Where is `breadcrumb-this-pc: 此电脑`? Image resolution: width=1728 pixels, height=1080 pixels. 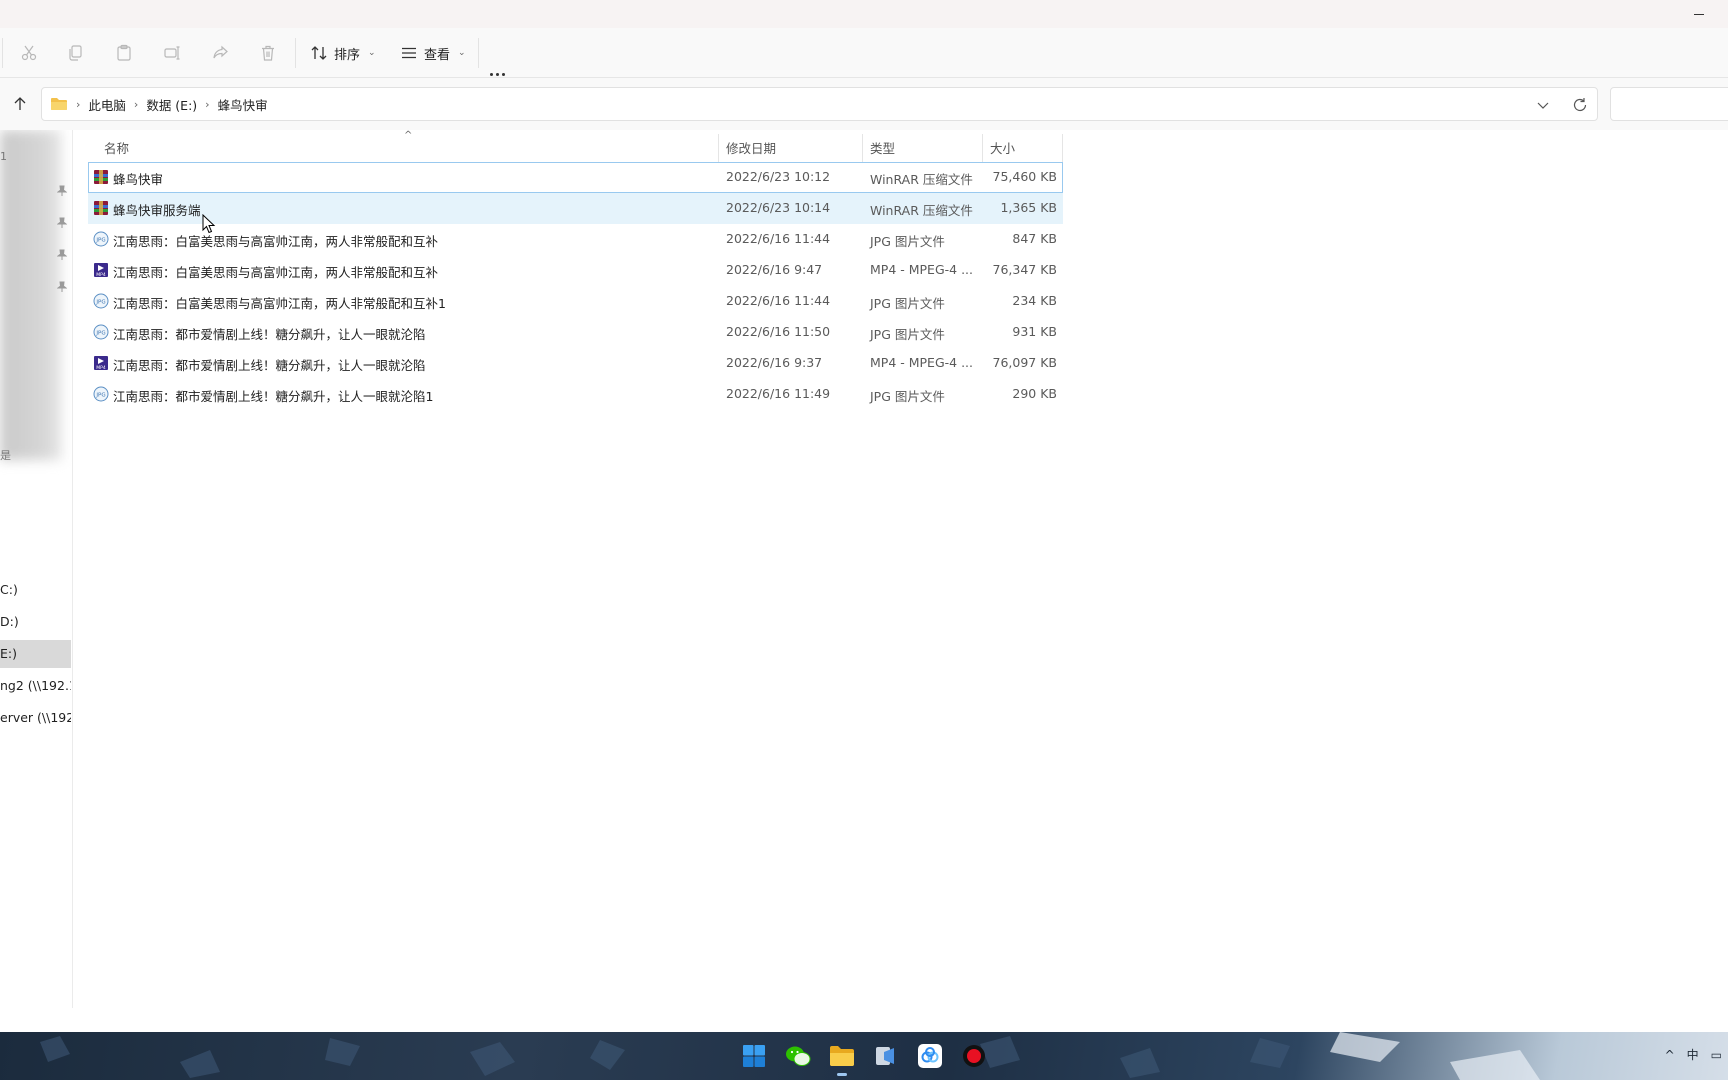 breadcrumb-this-pc: 此电脑 is located at coordinates (107, 104).